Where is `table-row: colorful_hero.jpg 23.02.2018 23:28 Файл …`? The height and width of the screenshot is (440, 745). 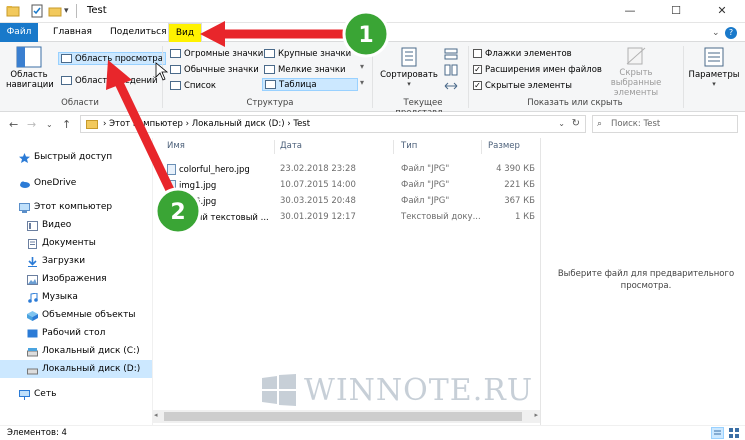
table-row: colorful_hero.jpg 23.02.2018 23:28 Файл … is located at coordinates (351, 170).